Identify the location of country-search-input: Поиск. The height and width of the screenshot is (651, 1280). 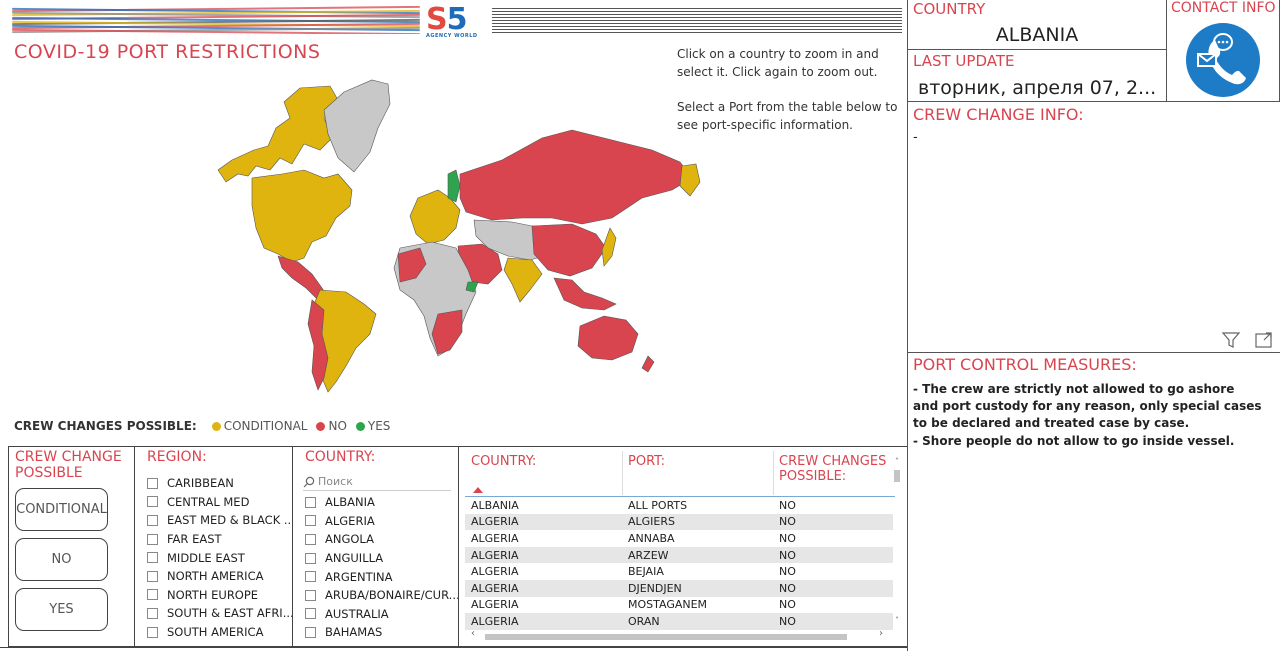
(377, 482).